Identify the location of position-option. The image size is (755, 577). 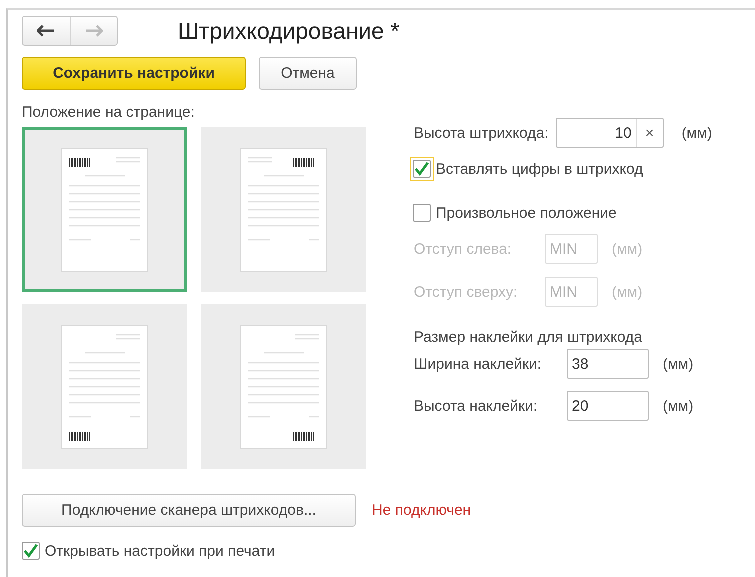
(104, 209).